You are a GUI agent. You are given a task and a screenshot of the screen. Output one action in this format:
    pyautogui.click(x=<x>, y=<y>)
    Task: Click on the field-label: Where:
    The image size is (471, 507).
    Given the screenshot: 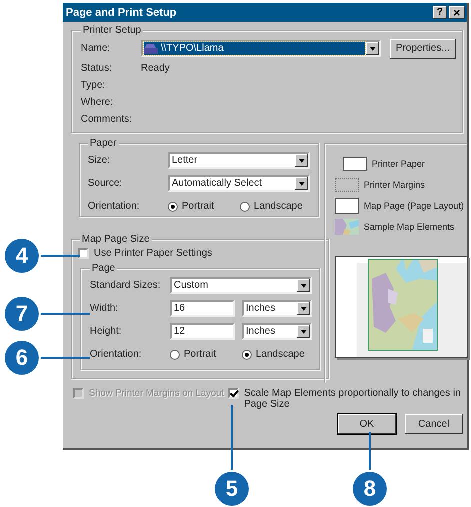 What is the action you would take?
    pyautogui.click(x=97, y=102)
    